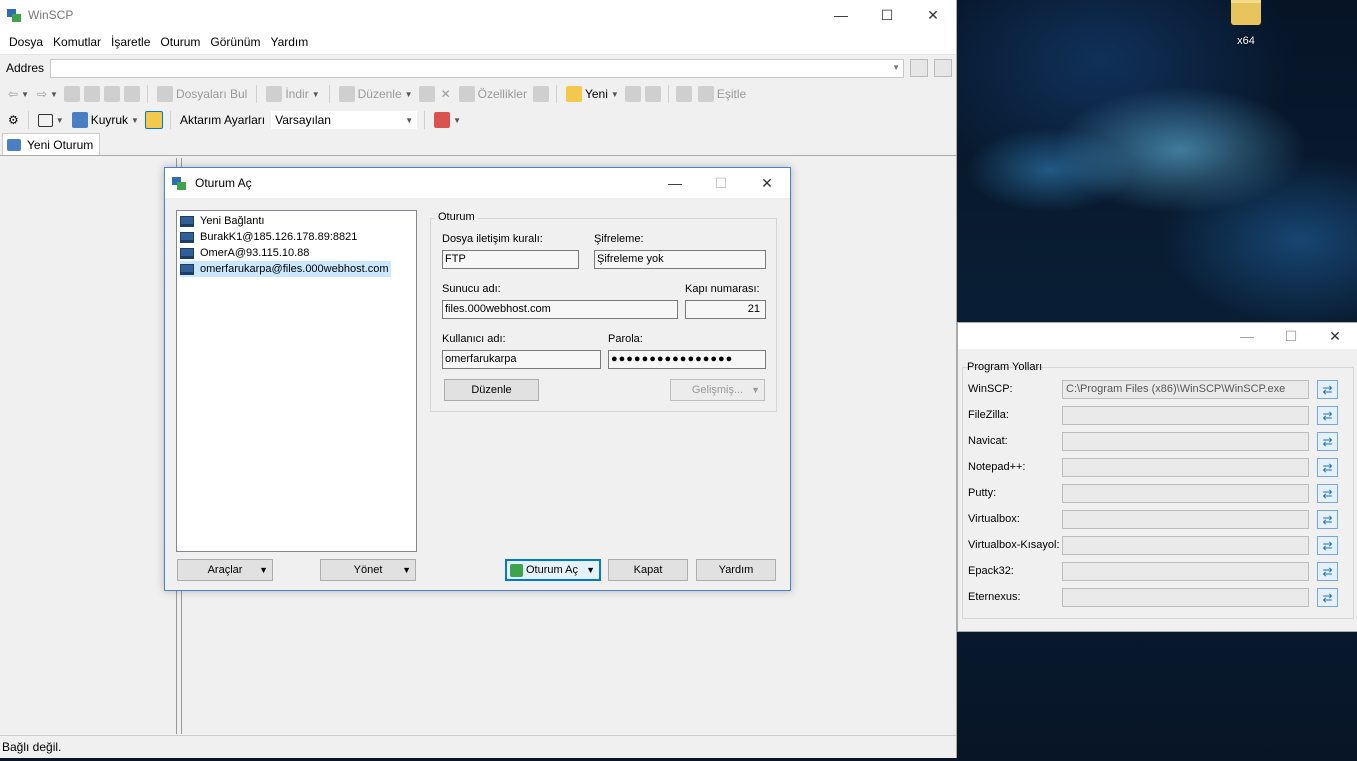  Describe the element at coordinates (222, 120) in the screenshot. I see `transfer-settings-label: Aktarım Ayarları` at that location.